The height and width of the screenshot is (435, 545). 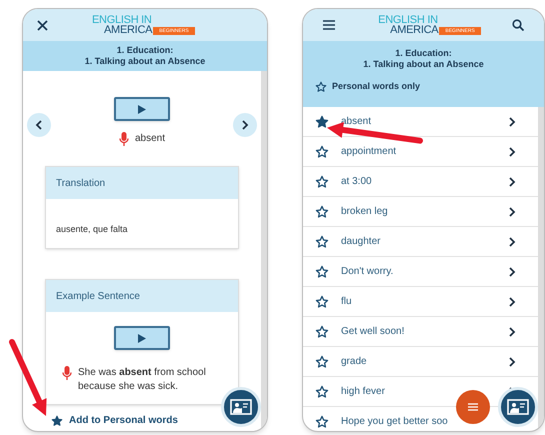 I want to click on menu-button, so click(x=473, y=407).